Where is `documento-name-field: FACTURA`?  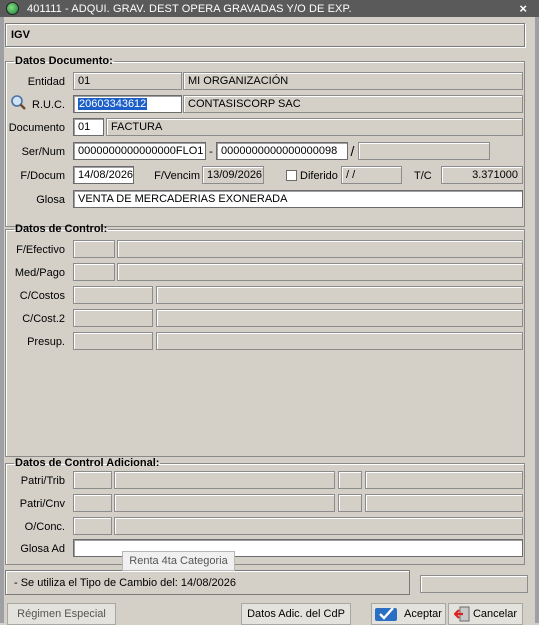
documento-name-field: FACTURA is located at coordinates (314, 127).